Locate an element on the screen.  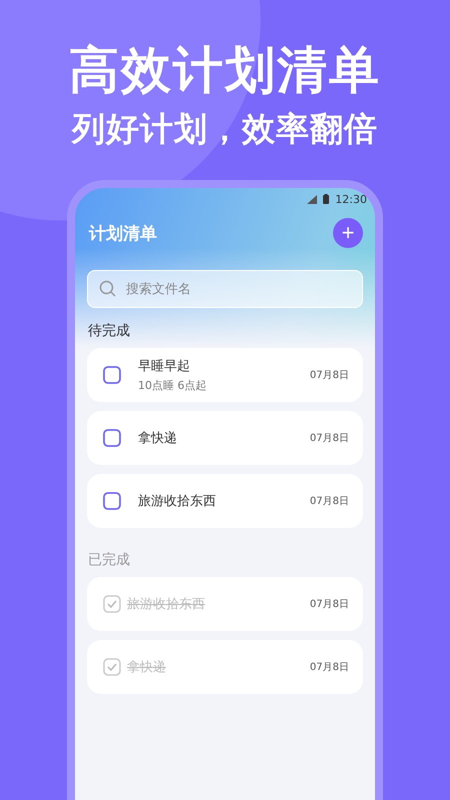
signal-icon is located at coordinates (312, 199).